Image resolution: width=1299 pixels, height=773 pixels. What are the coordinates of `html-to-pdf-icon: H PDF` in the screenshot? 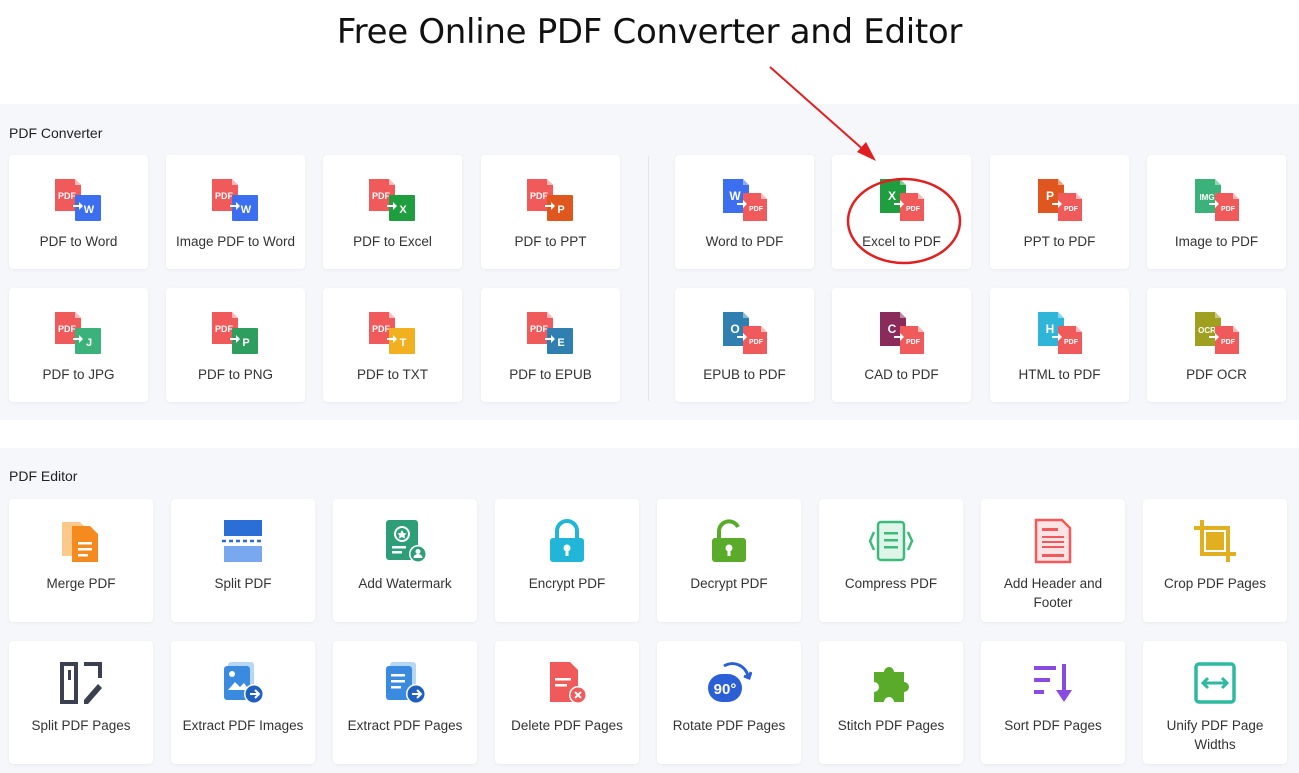 It's located at (1060, 333).